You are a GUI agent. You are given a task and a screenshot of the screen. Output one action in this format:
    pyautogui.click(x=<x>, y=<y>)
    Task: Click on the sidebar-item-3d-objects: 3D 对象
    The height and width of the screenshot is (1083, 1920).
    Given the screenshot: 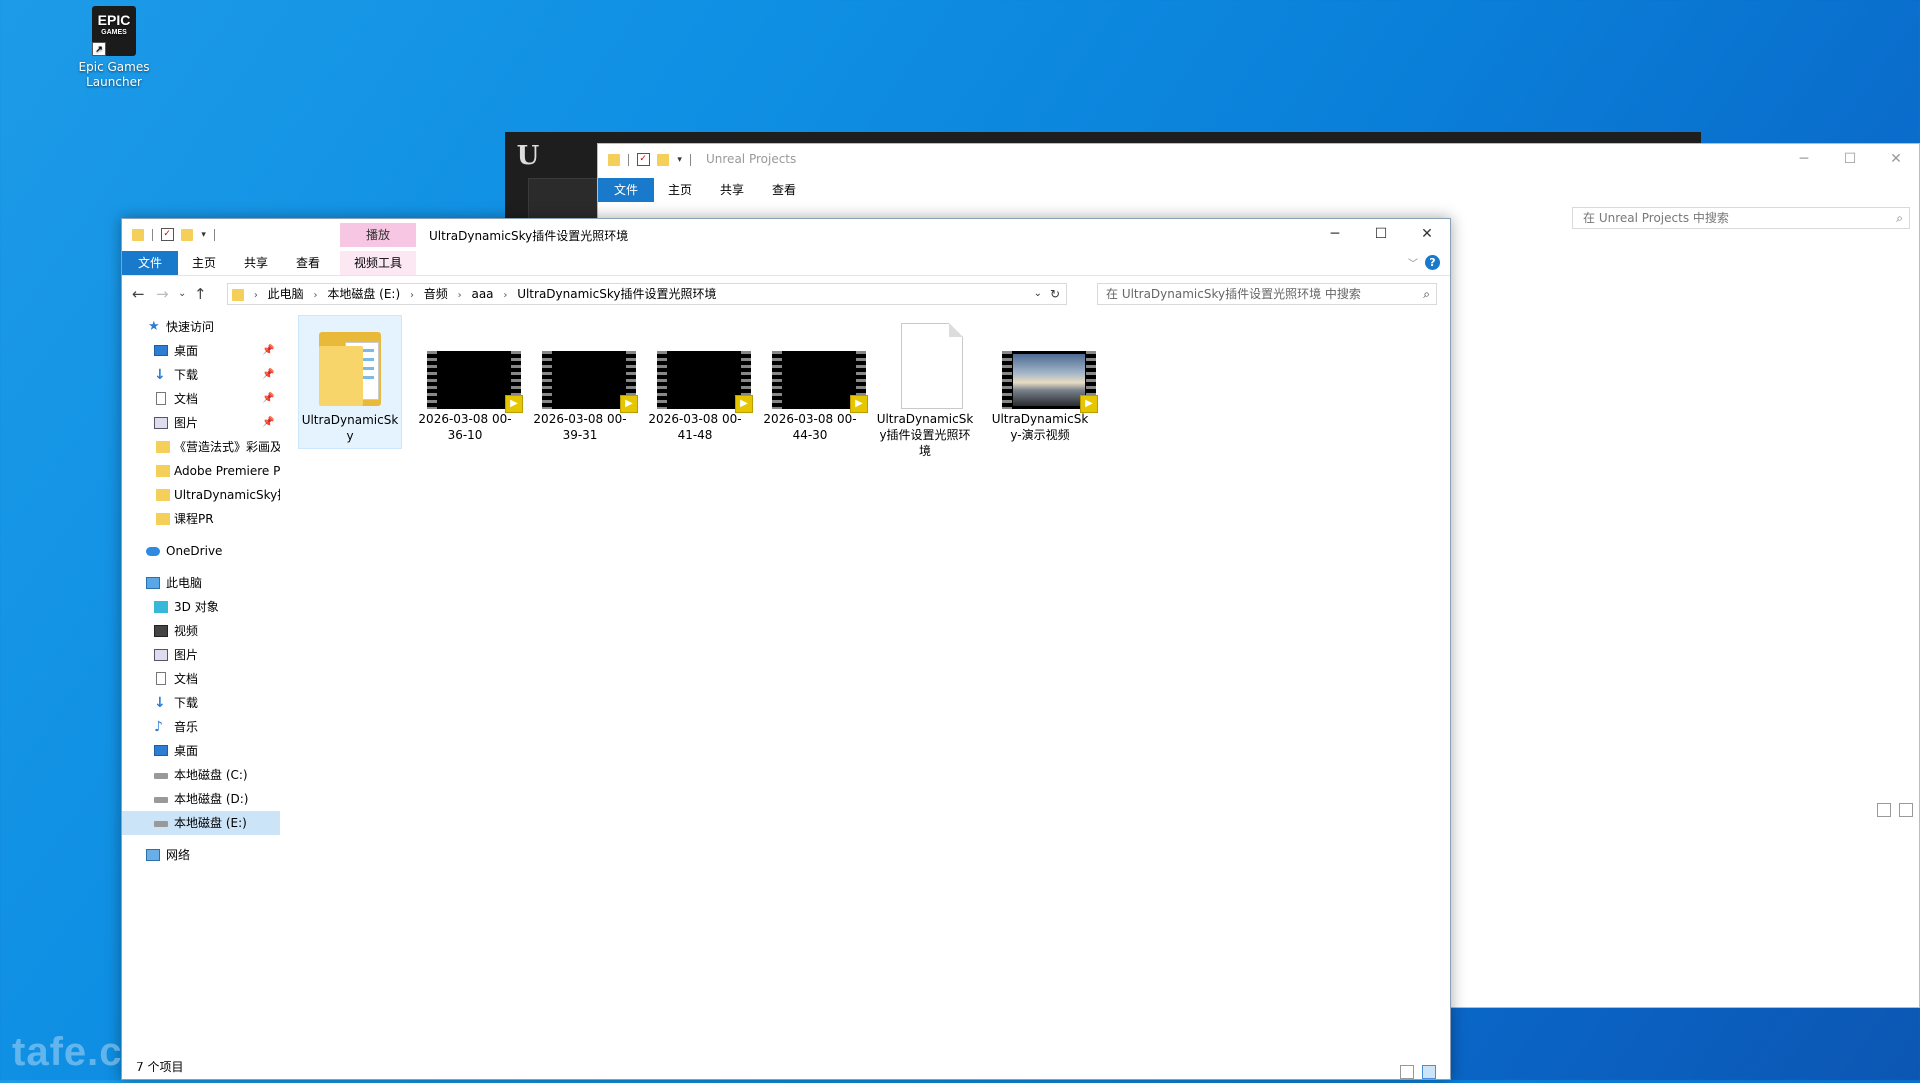 What is the action you would take?
    pyautogui.click(x=201, y=607)
    